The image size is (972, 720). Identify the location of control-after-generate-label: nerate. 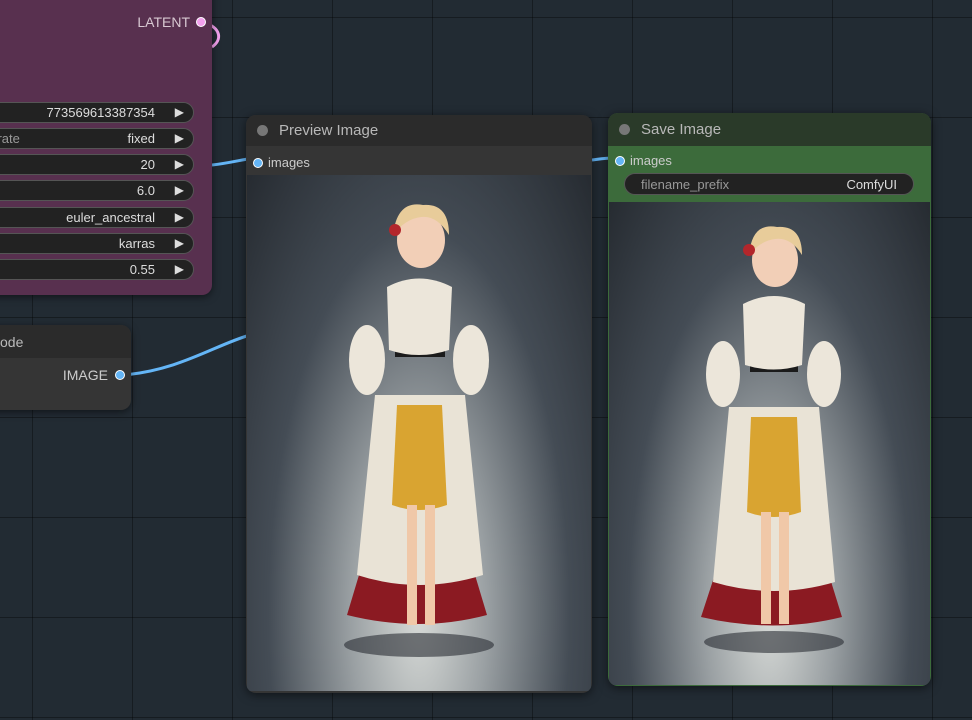
(10, 138).